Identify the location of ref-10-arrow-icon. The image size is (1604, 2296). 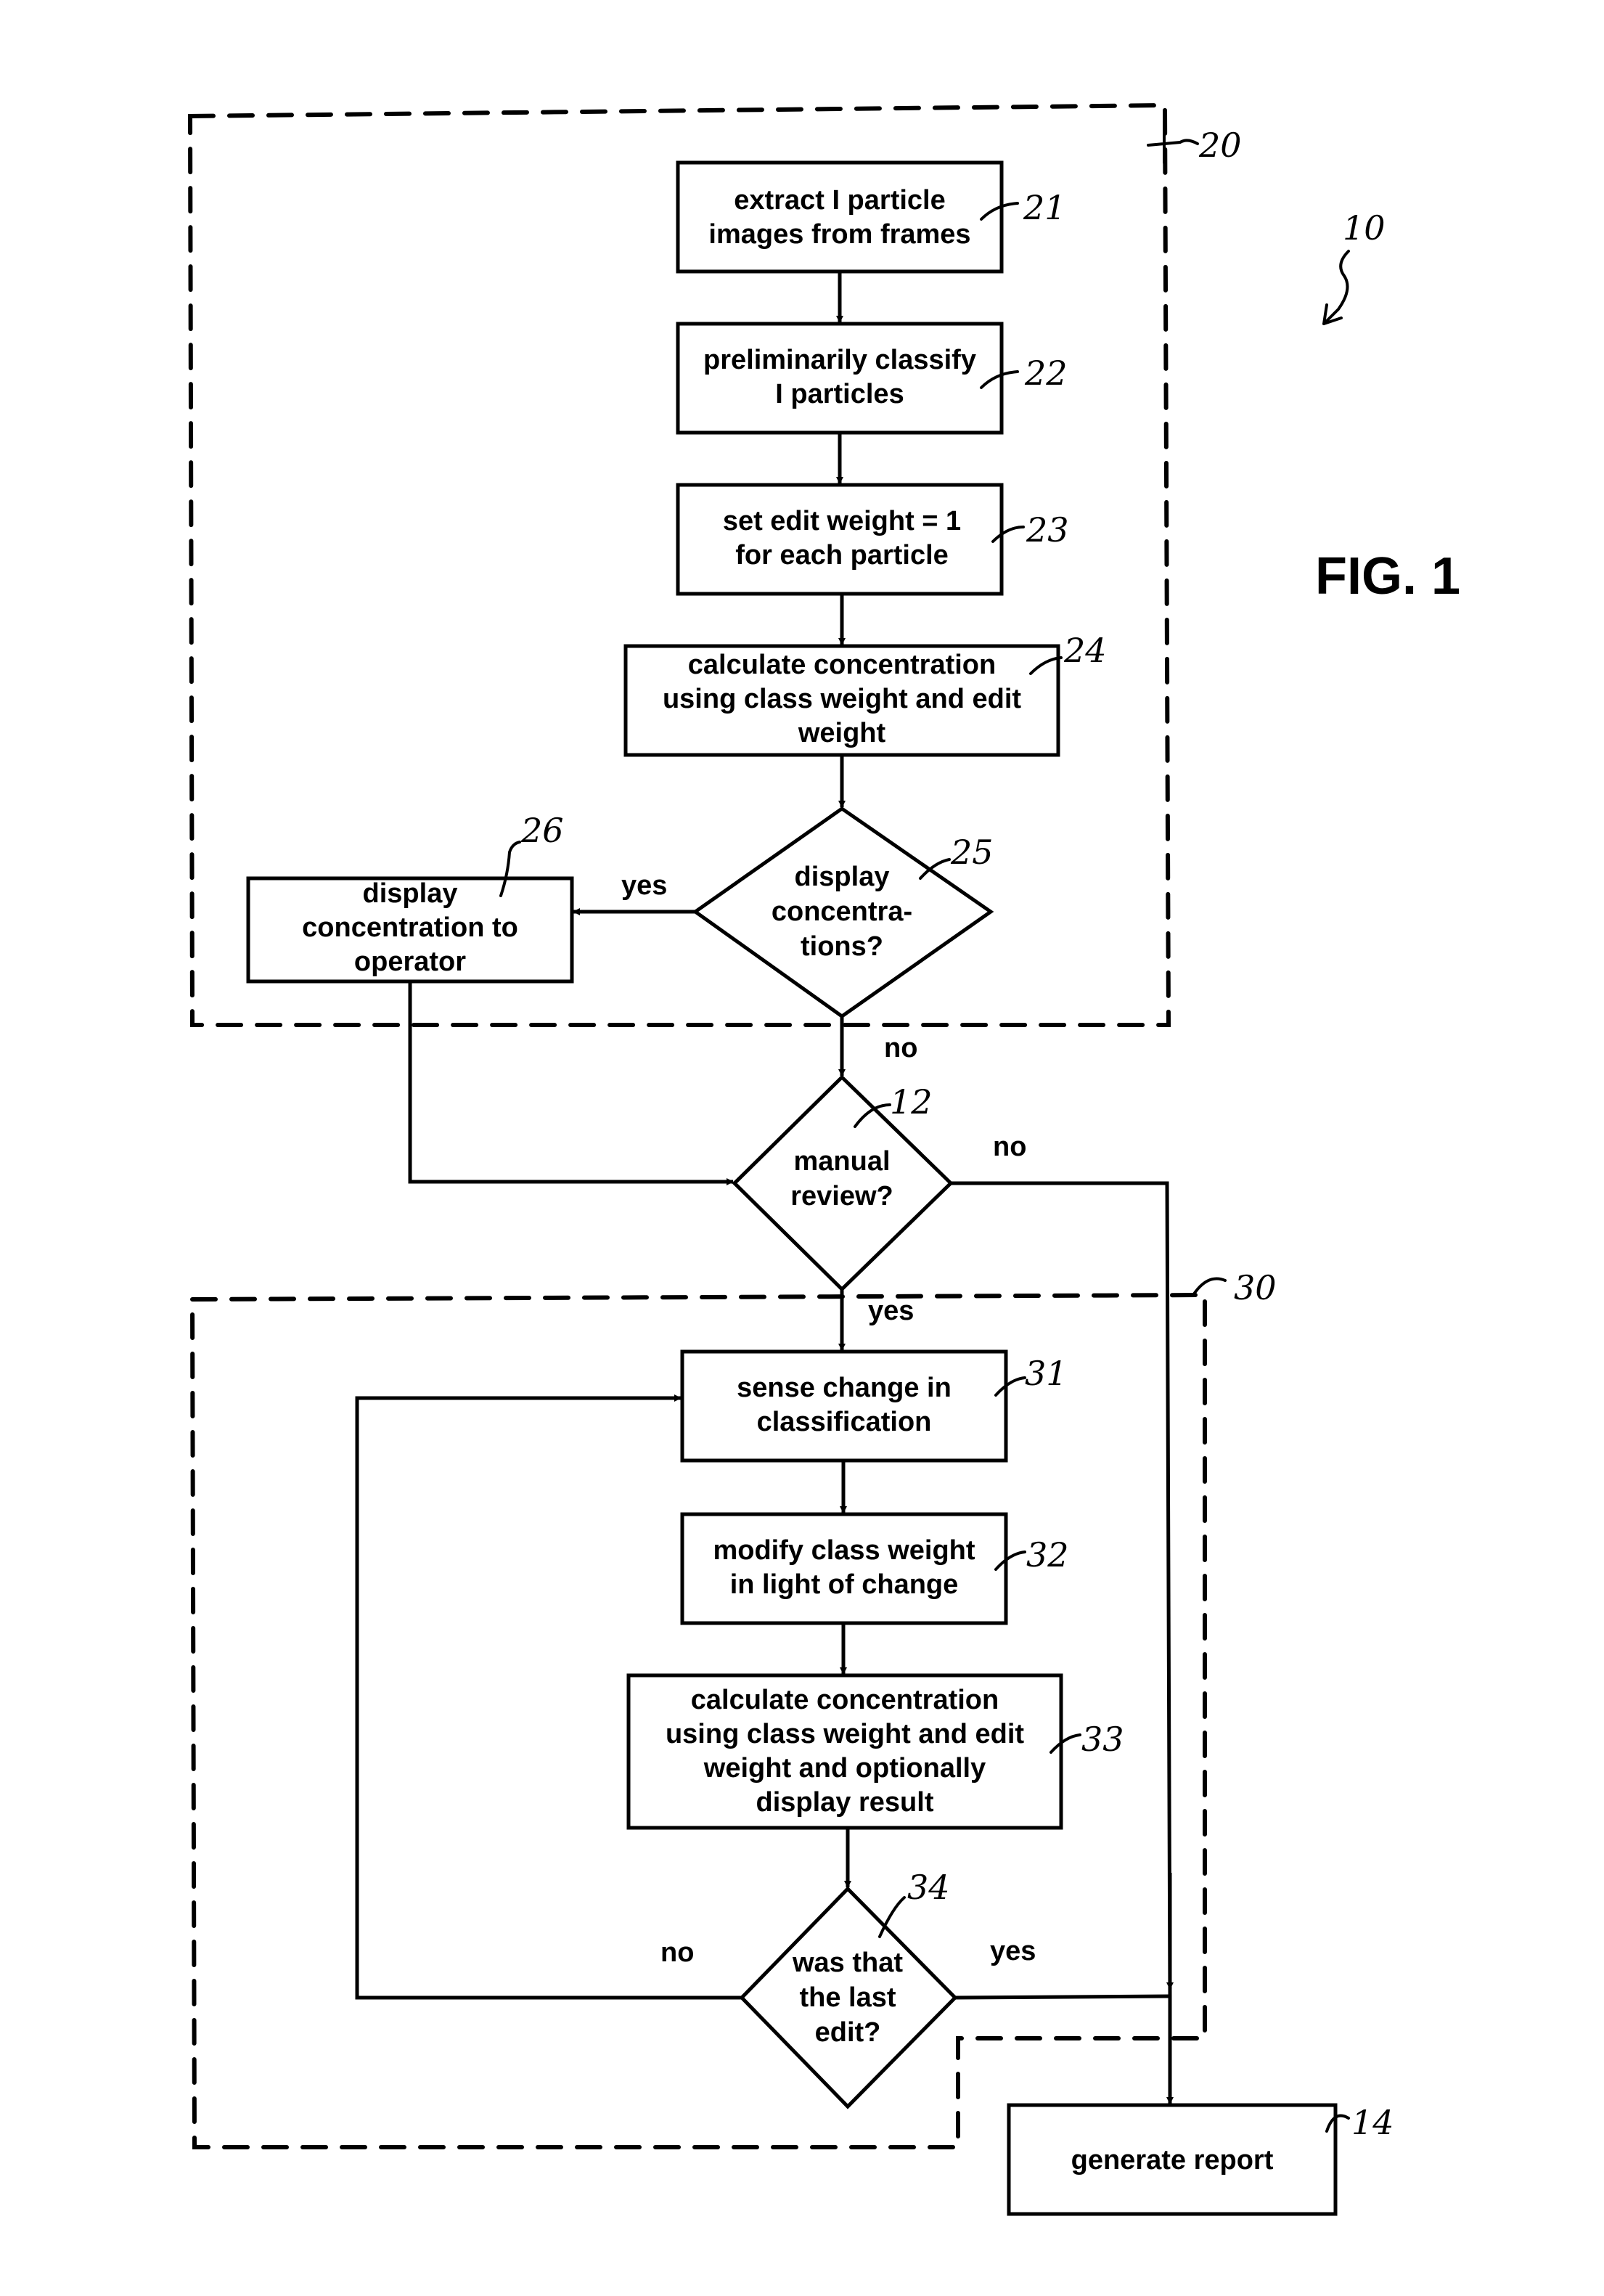
(1336, 287).